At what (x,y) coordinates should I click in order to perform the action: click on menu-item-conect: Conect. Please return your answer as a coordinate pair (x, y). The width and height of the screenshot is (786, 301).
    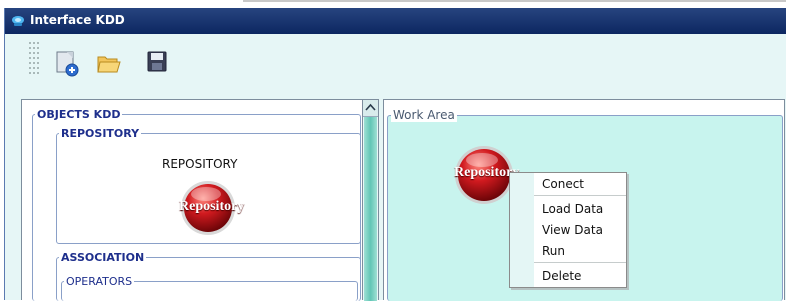
    Looking at the image, I should click on (568, 184).